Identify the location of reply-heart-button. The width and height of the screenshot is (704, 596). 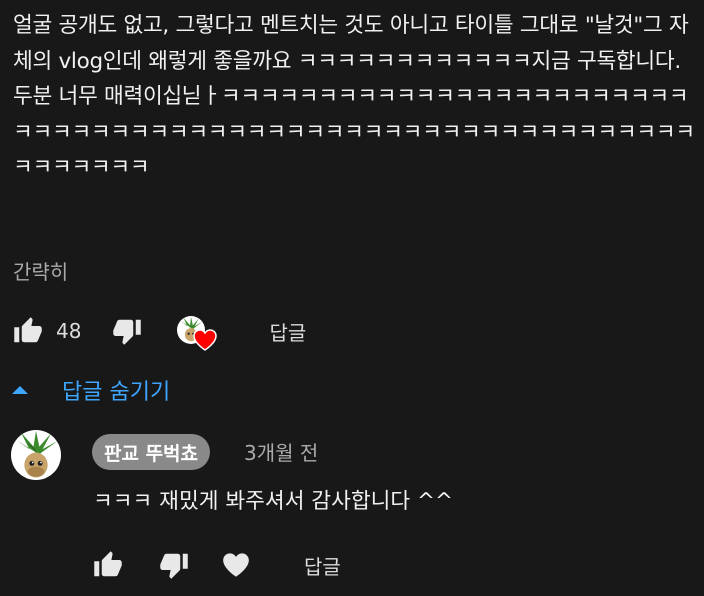
(236, 565).